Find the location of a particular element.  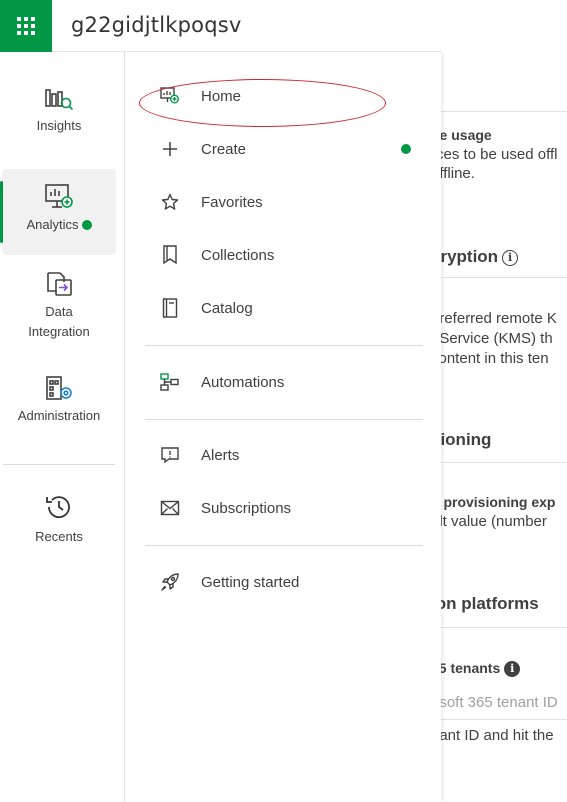

encryption-heading: cryption i is located at coordinates (475, 257).